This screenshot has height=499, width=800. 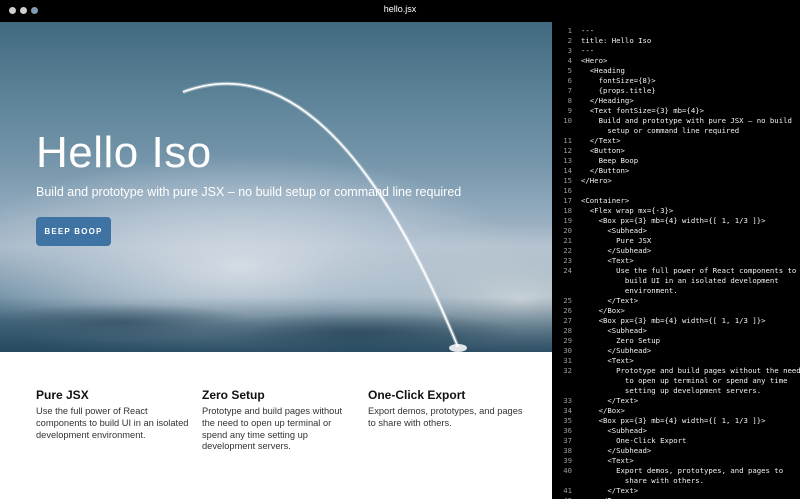 What do you see at coordinates (629, 290) in the screenshot?
I see `code-text: environment.` at bounding box center [629, 290].